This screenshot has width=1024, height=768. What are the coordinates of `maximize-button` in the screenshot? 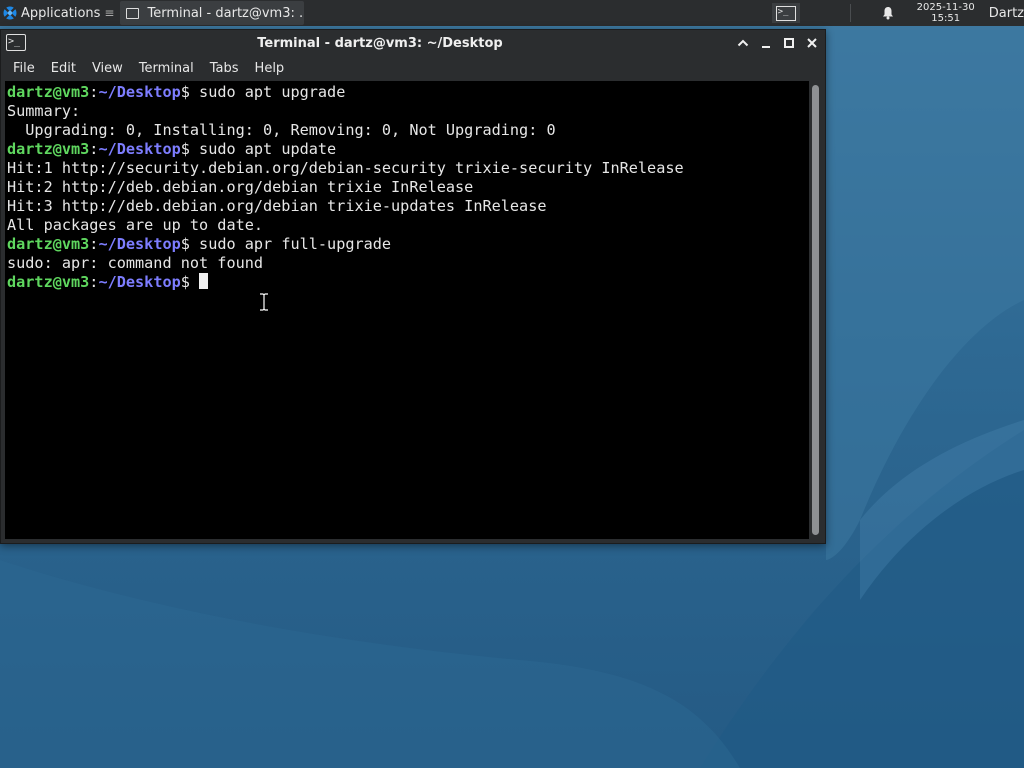 It's located at (789, 43).